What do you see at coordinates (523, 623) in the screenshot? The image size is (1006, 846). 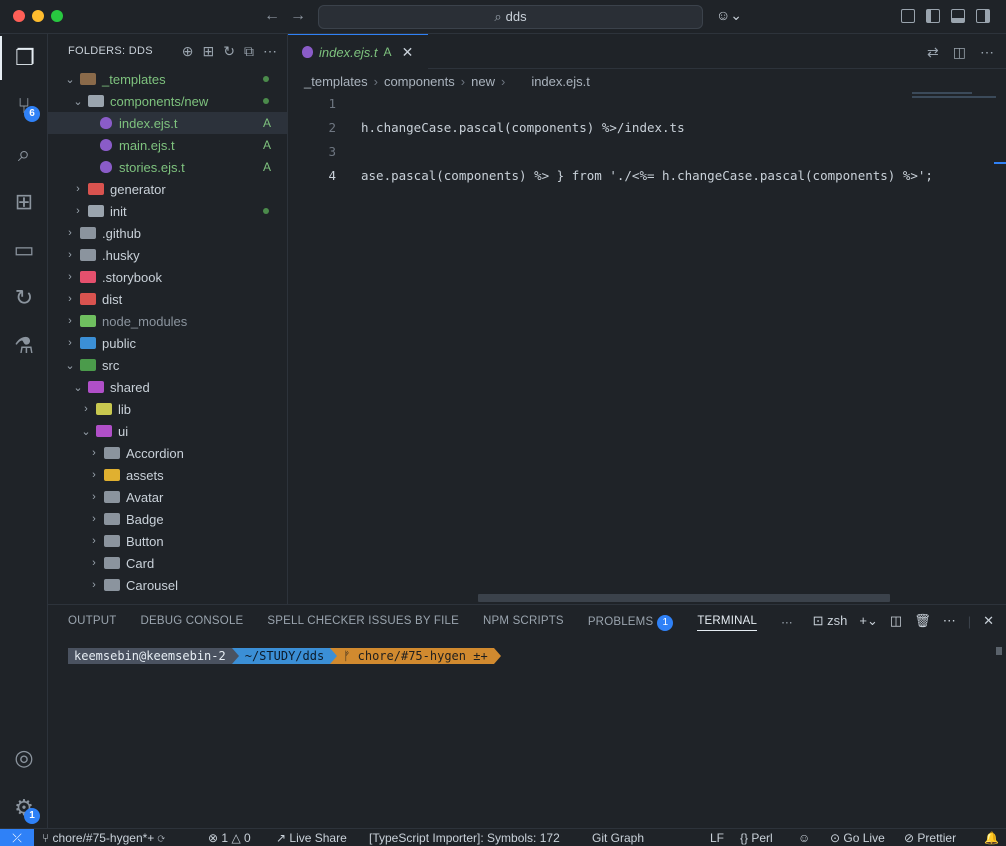 I see `tab-npm-scripts: NPM SCRIPTS` at bounding box center [523, 623].